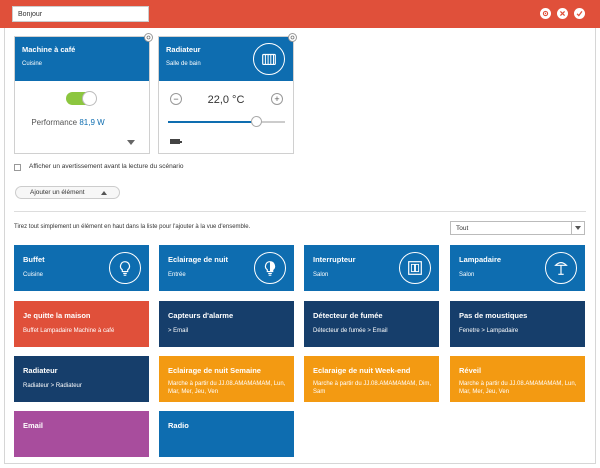 This screenshot has height=468, width=600. What do you see at coordinates (81, 379) in the screenshot?
I see `scenario-tile: Radiateur Radiateur > Radiateur` at bounding box center [81, 379].